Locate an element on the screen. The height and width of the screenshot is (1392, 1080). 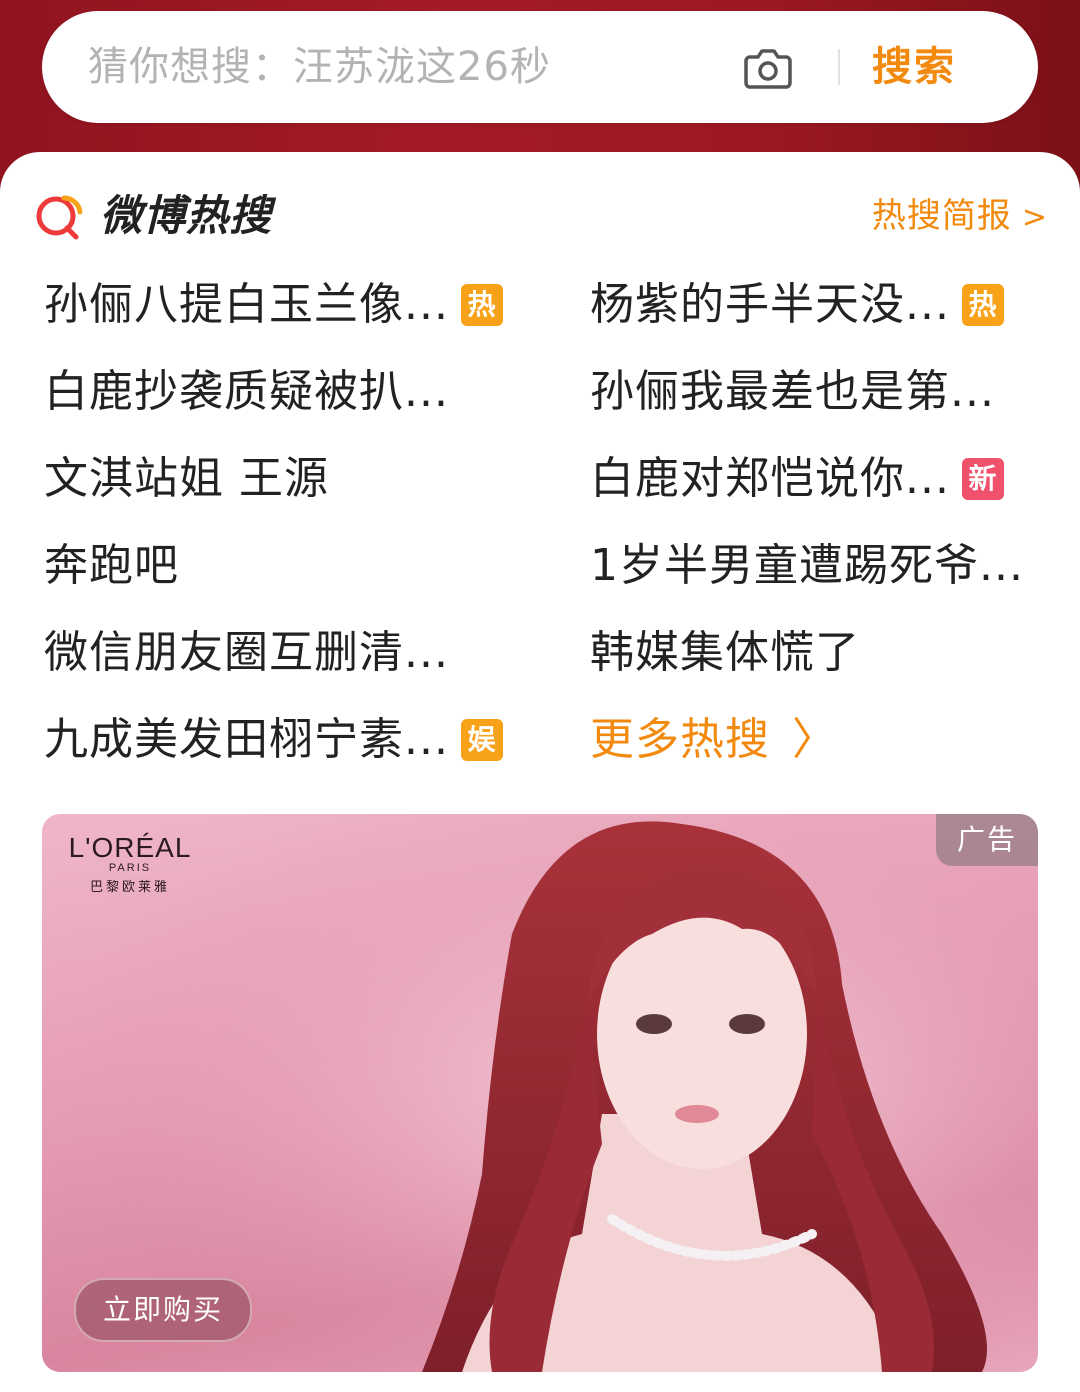
trend-text: 韩媒集体慌了 is located at coordinates (725, 652).